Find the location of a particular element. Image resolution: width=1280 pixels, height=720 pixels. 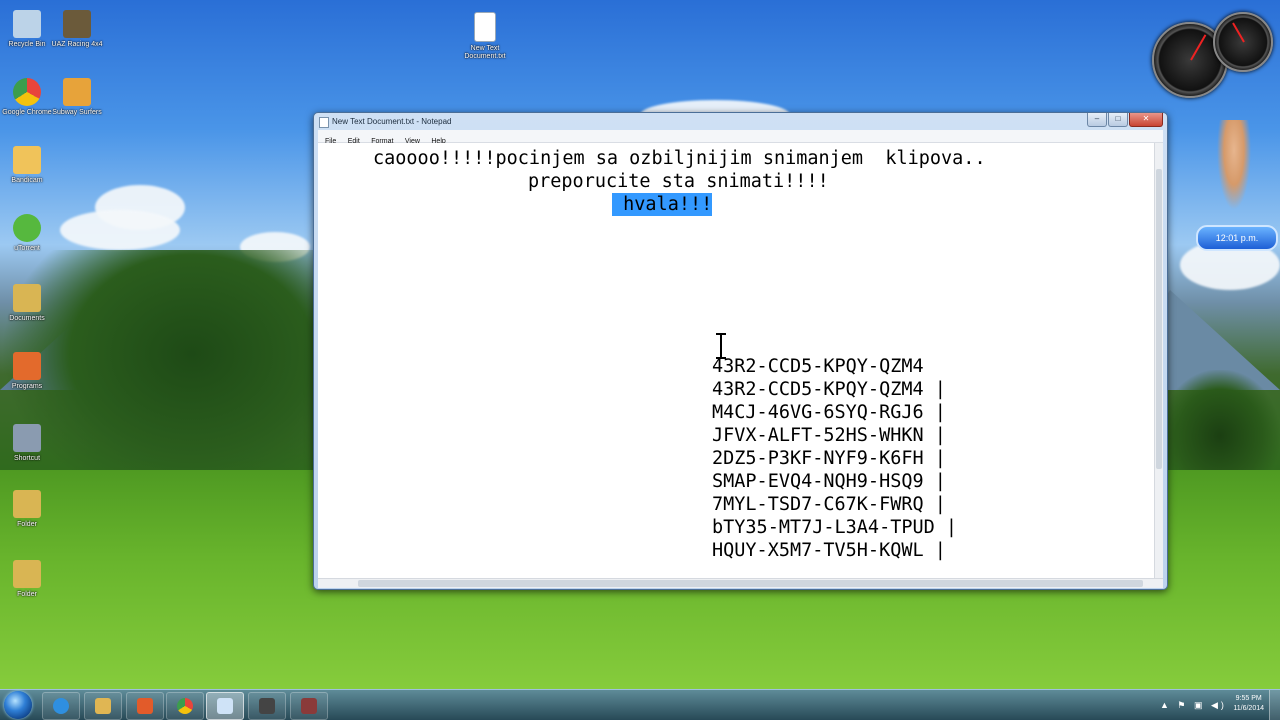

taskbar-app is located at coordinates (267, 706).